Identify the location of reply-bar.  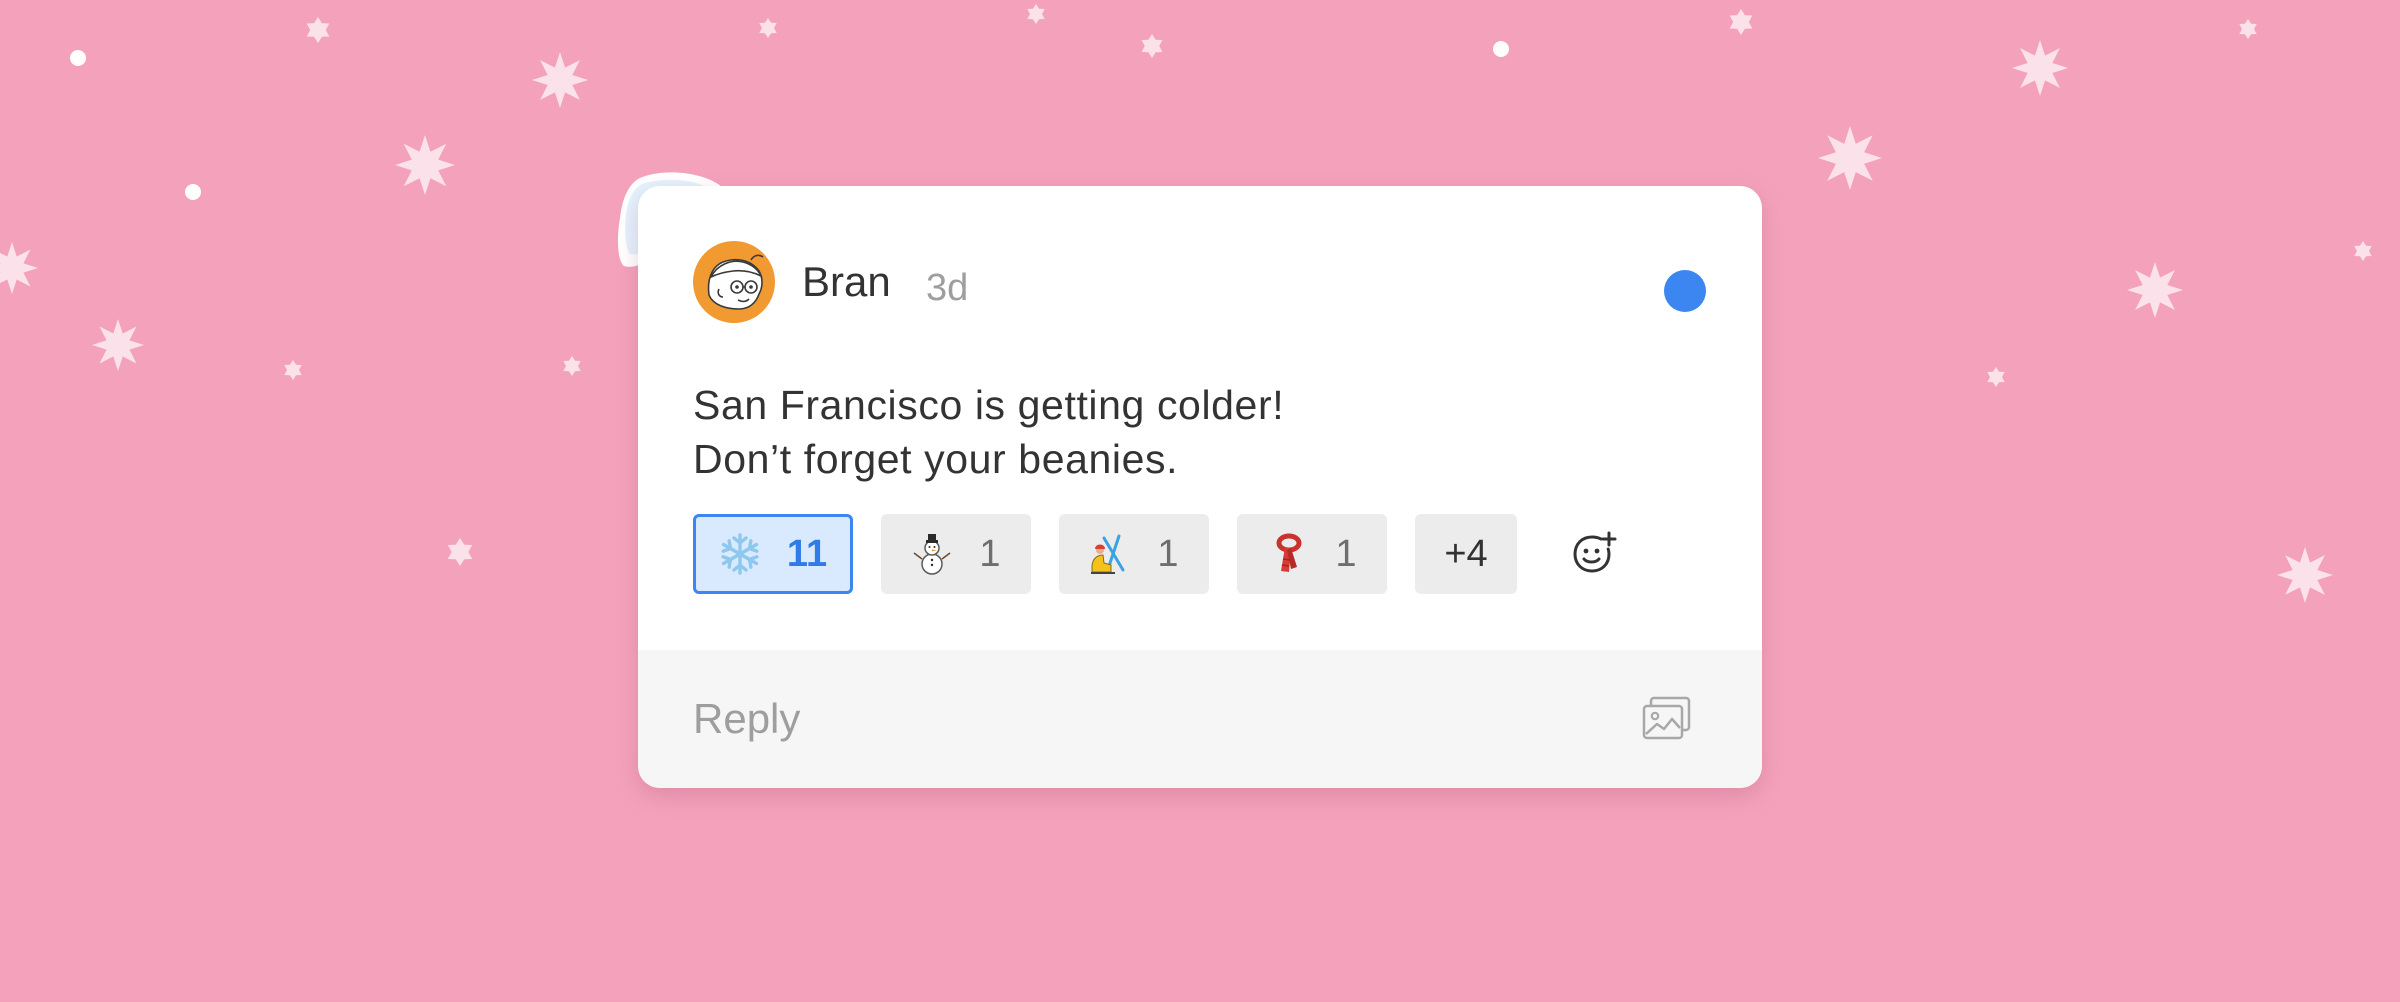
(1200, 719).